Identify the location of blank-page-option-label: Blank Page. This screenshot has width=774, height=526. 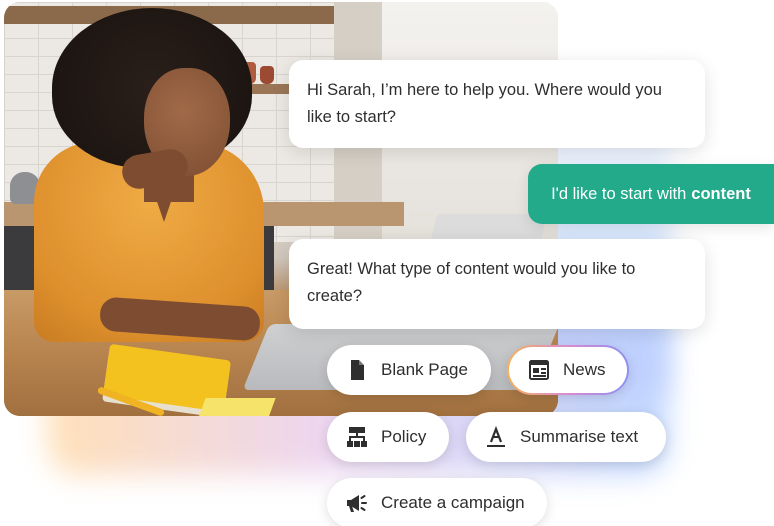
(424, 369).